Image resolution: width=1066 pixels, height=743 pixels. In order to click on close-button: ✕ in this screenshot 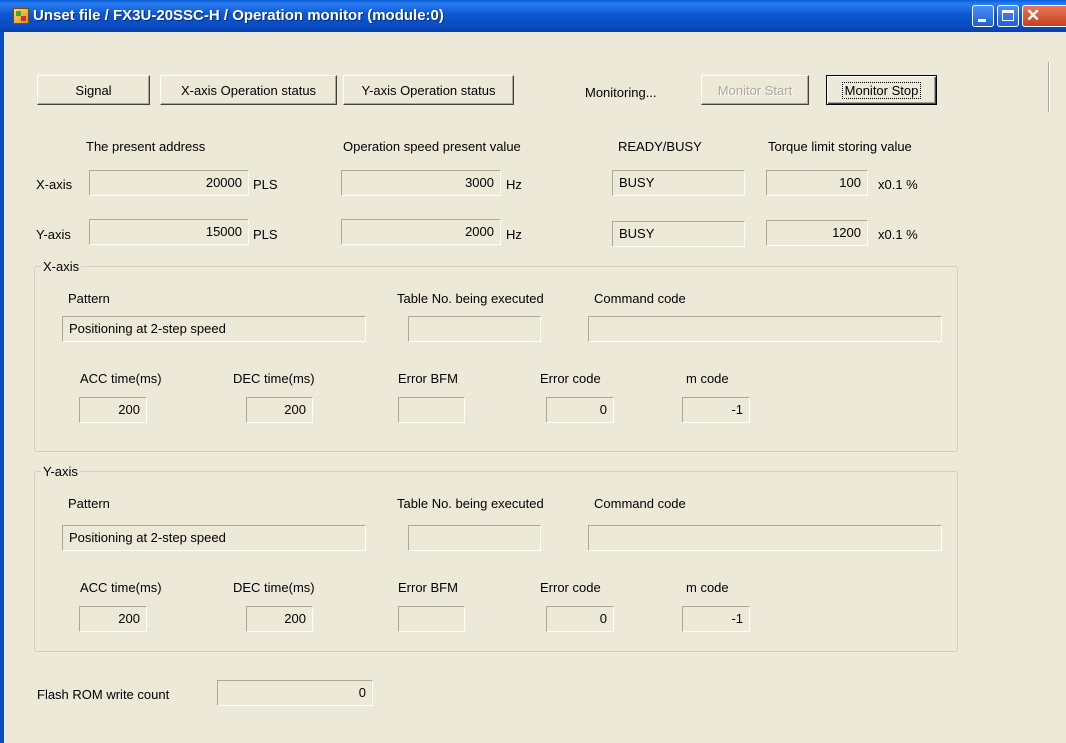, I will do `click(1044, 16)`.